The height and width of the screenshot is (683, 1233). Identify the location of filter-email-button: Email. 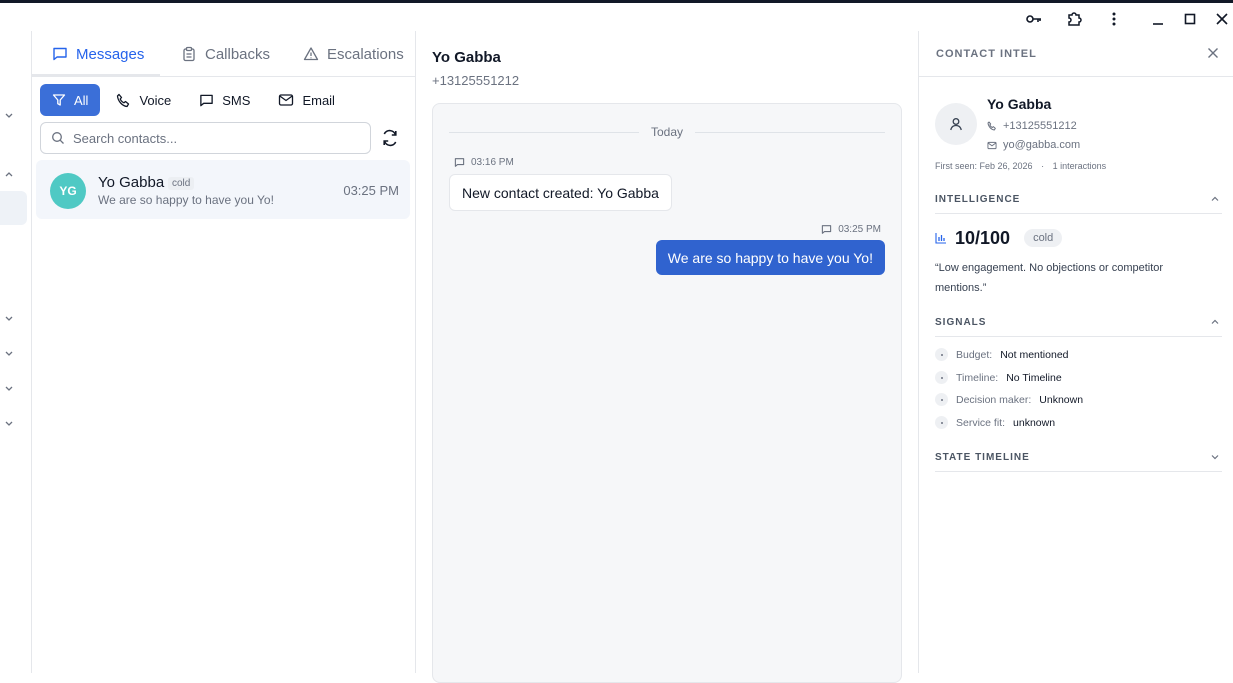
(306, 100).